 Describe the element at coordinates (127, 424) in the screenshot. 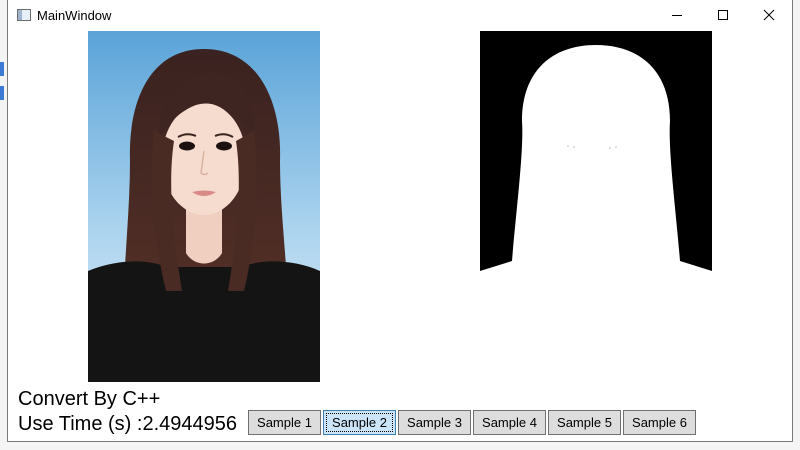

I see `use-time-label: Use Time (s) :2.4944956` at that location.